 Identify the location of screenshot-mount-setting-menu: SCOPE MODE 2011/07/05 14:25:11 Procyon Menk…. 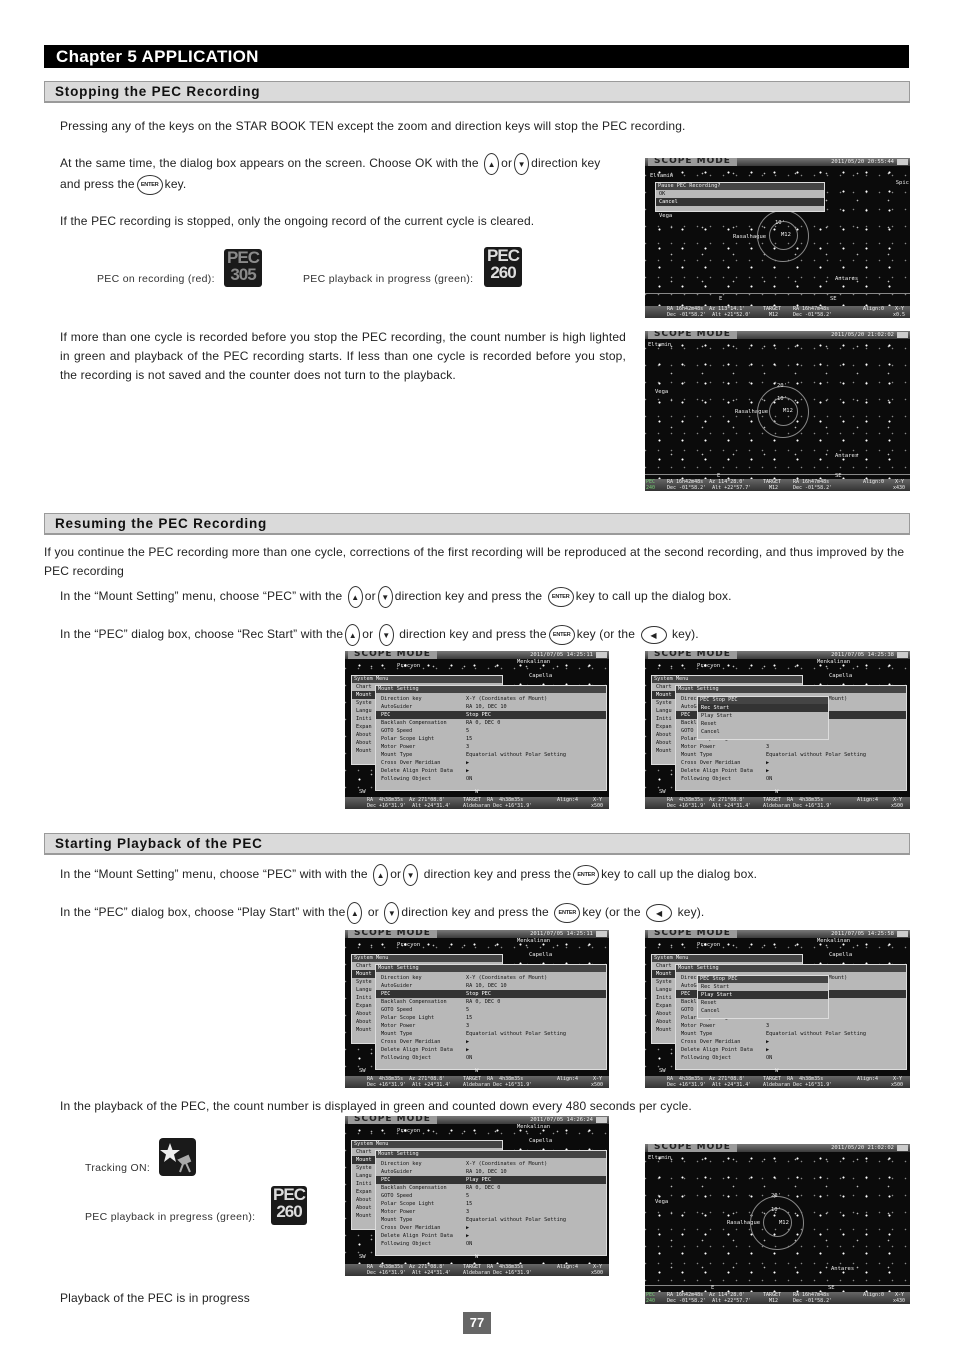
(477, 1009).